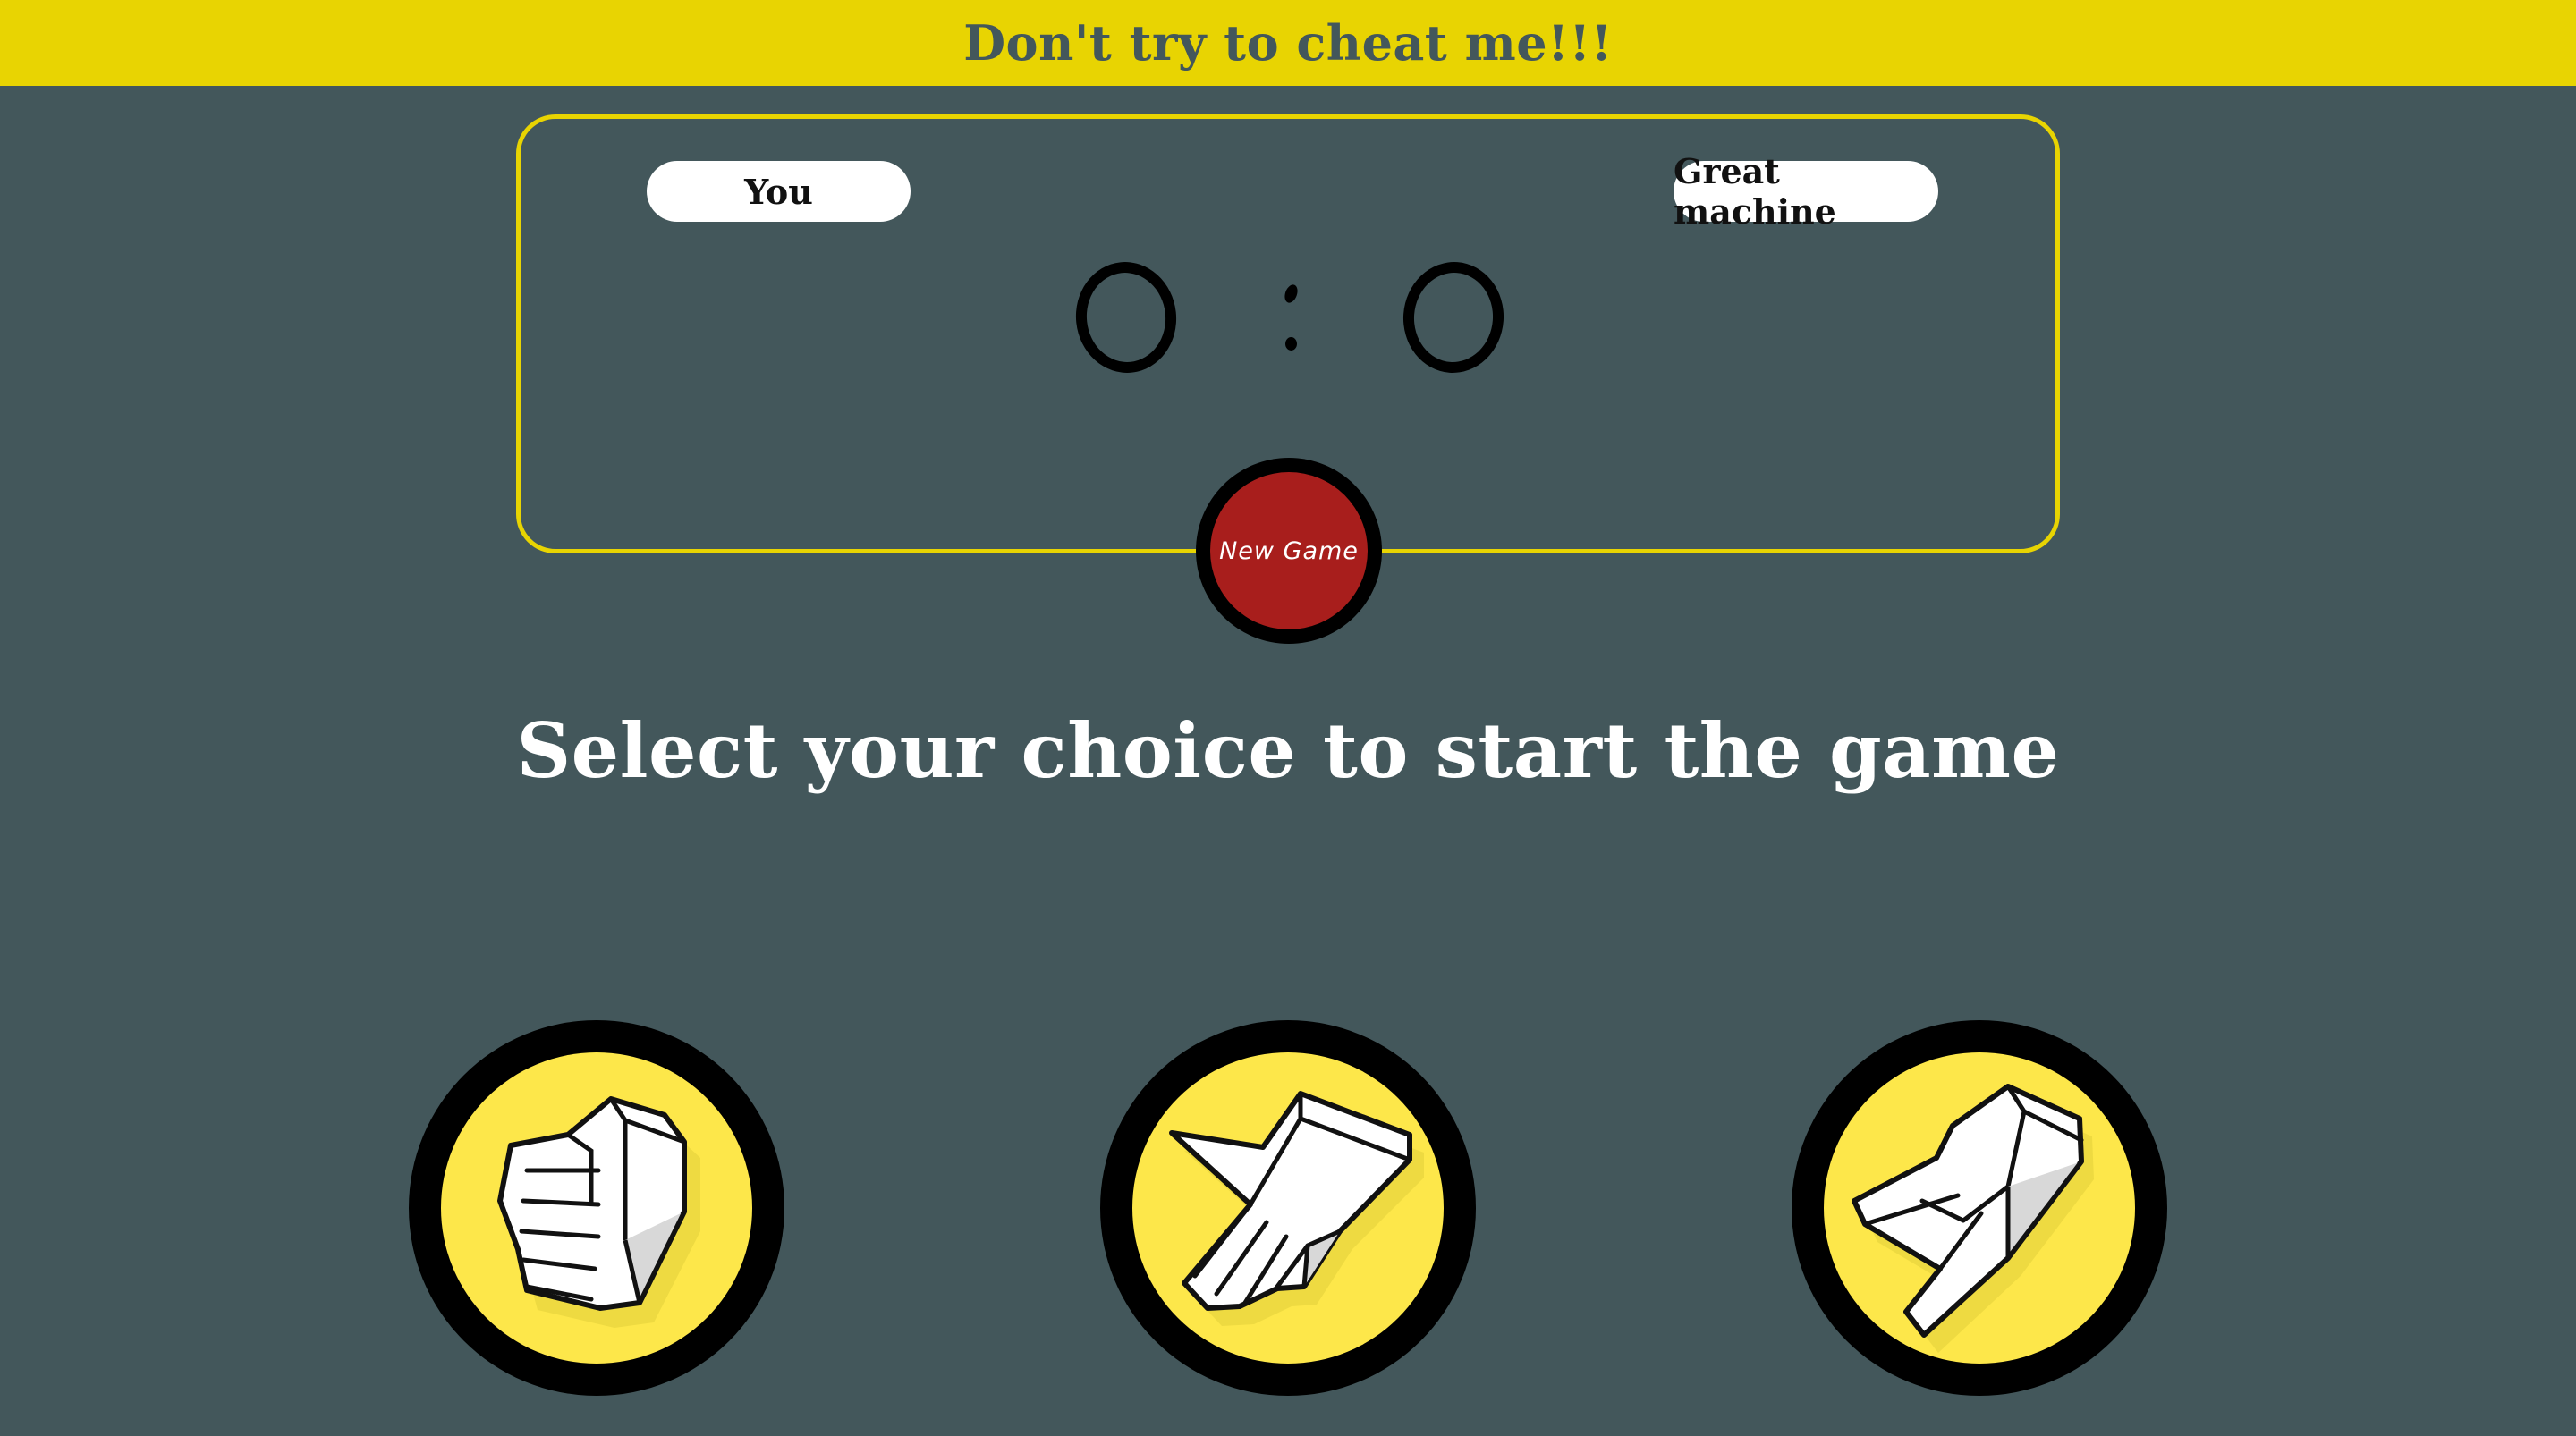 This screenshot has height=1436, width=2576. I want to click on player-label: You, so click(779, 191).